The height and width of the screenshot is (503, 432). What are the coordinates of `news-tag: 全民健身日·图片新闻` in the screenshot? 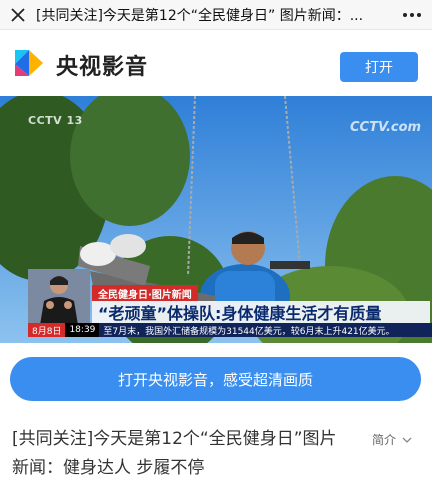 It's located at (145, 293).